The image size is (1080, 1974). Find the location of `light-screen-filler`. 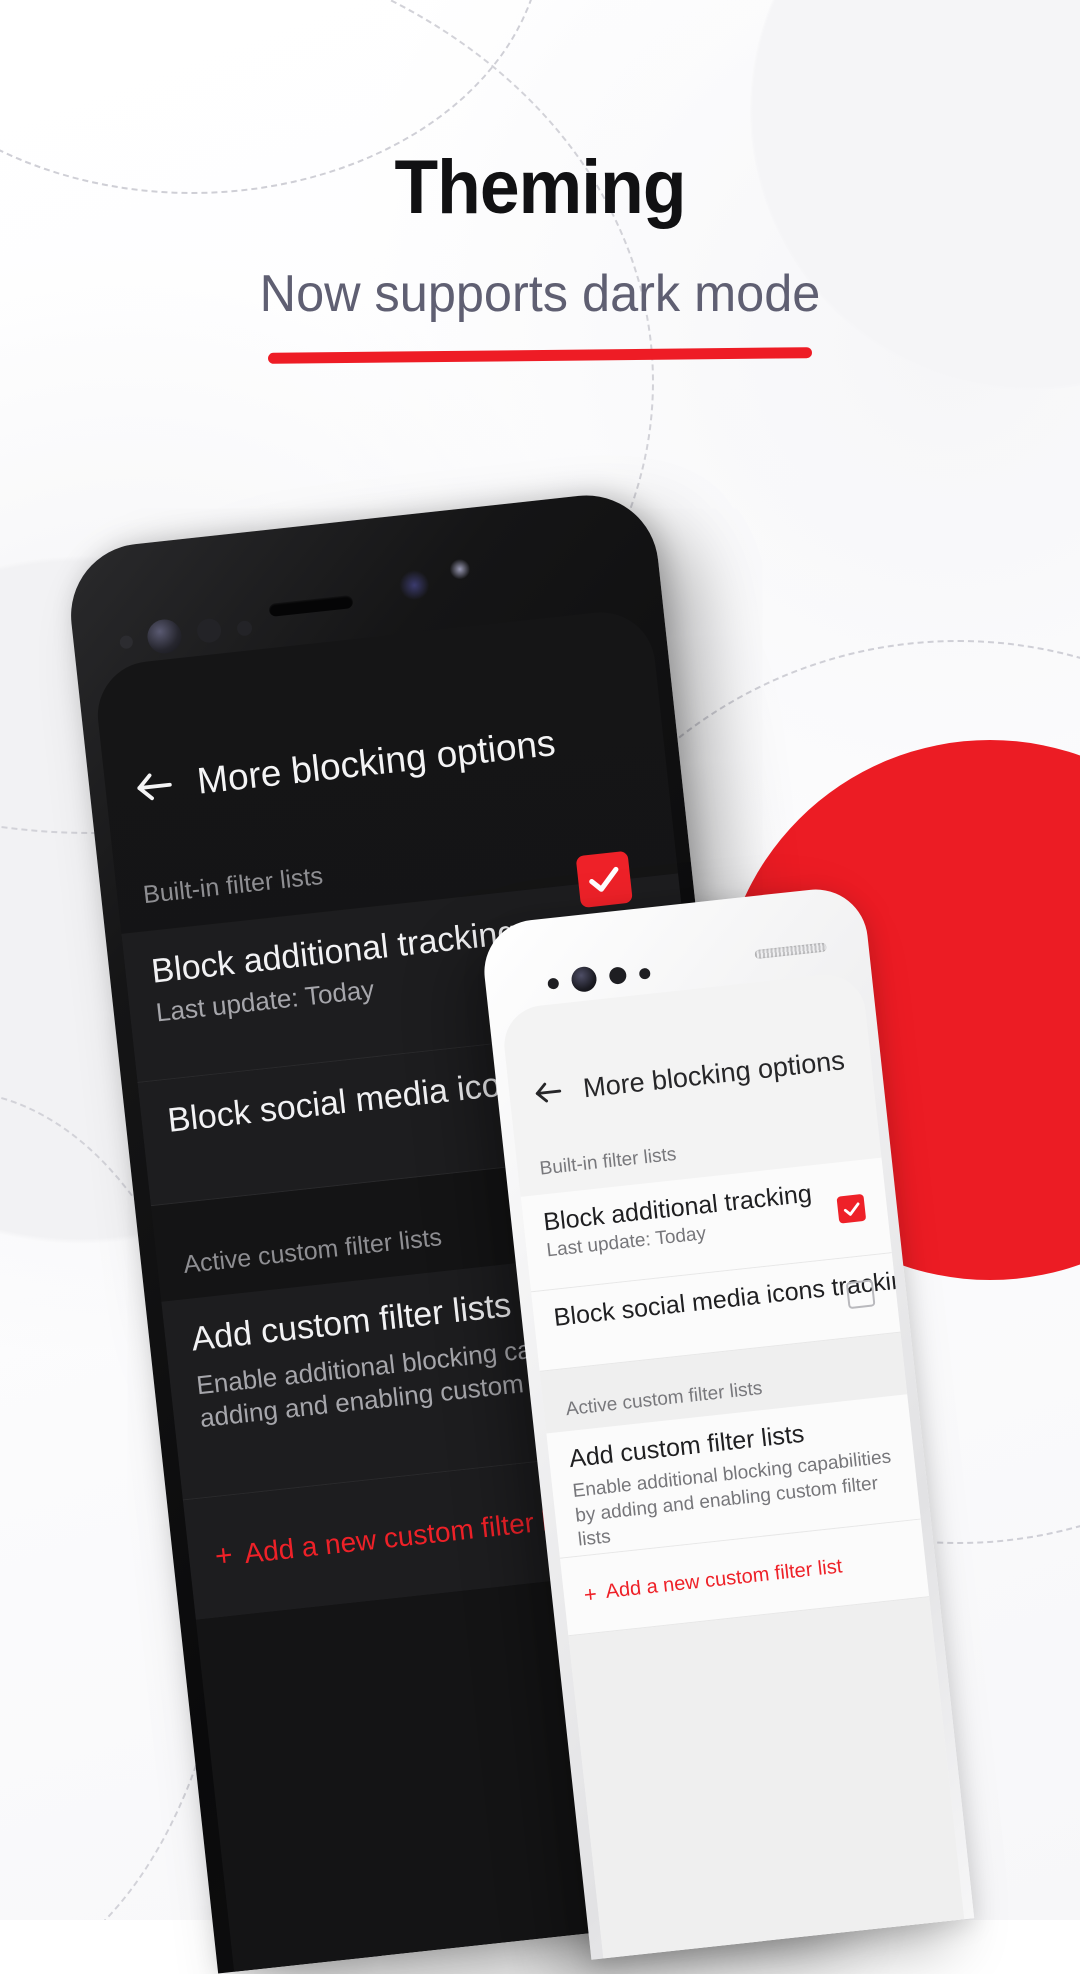

light-screen-filler is located at coordinates (766, 1778).